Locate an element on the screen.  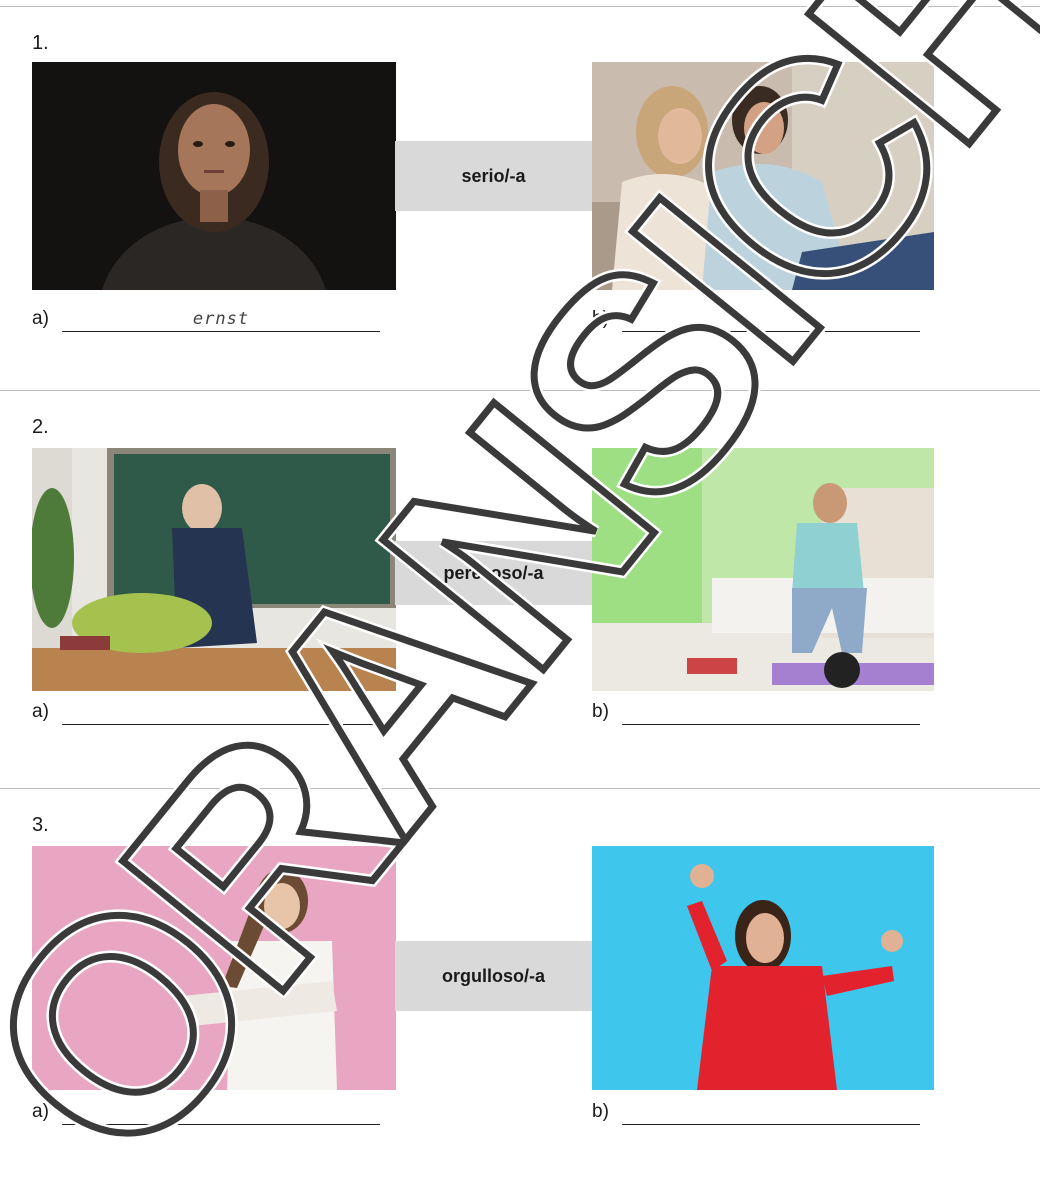
answer-field-a: ernst is located at coordinates (221, 317).